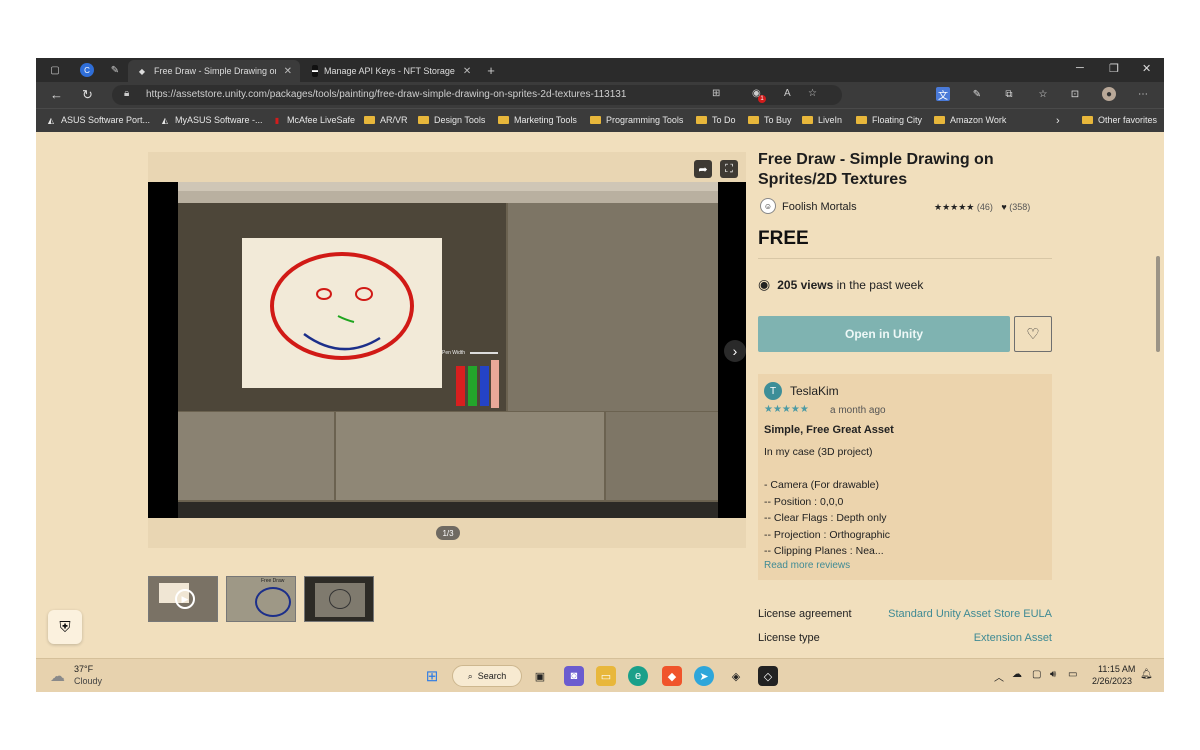 The width and height of the screenshot is (1200, 750). Describe the element at coordinates (57, 676) in the screenshot. I see `cloud-icon: ☁` at that location.